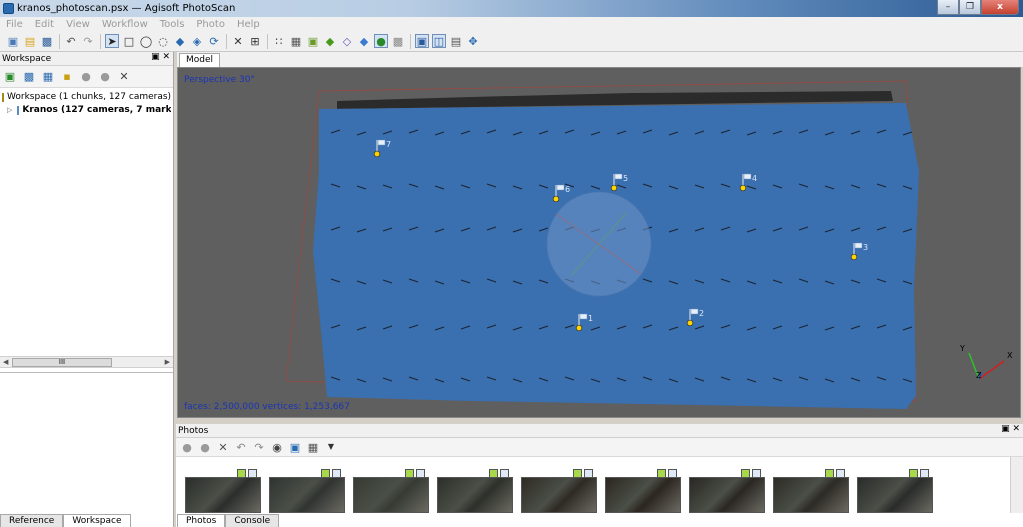 This screenshot has height=527, width=1023. What do you see at coordinates (86, 110) in the screenshot?
I see `tree-item-chunk: ▷ Kranos (127 cameras, 7 markers,` at bounding box center [86, 110].